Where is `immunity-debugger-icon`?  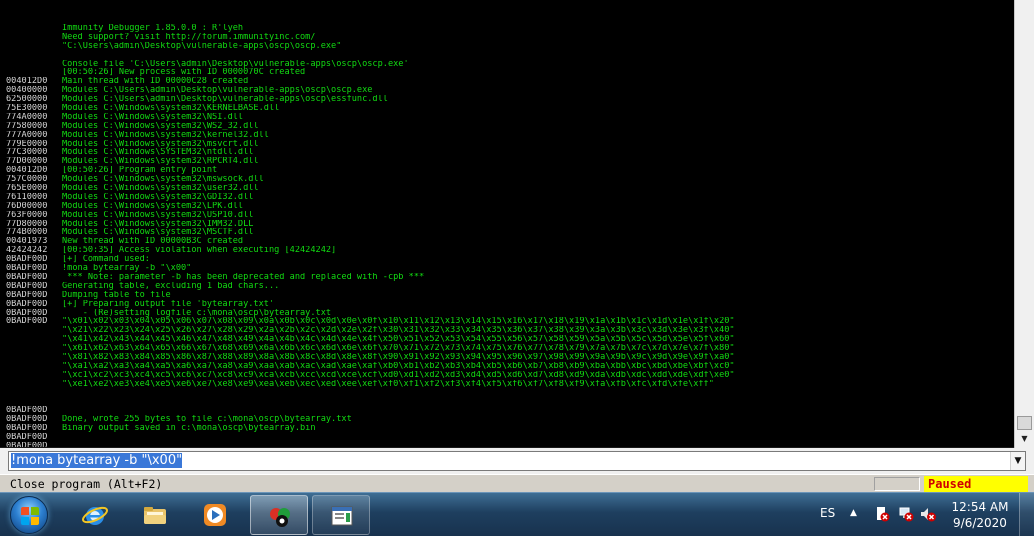 immunity-debugger-icon is located at coordinates (280, 517).